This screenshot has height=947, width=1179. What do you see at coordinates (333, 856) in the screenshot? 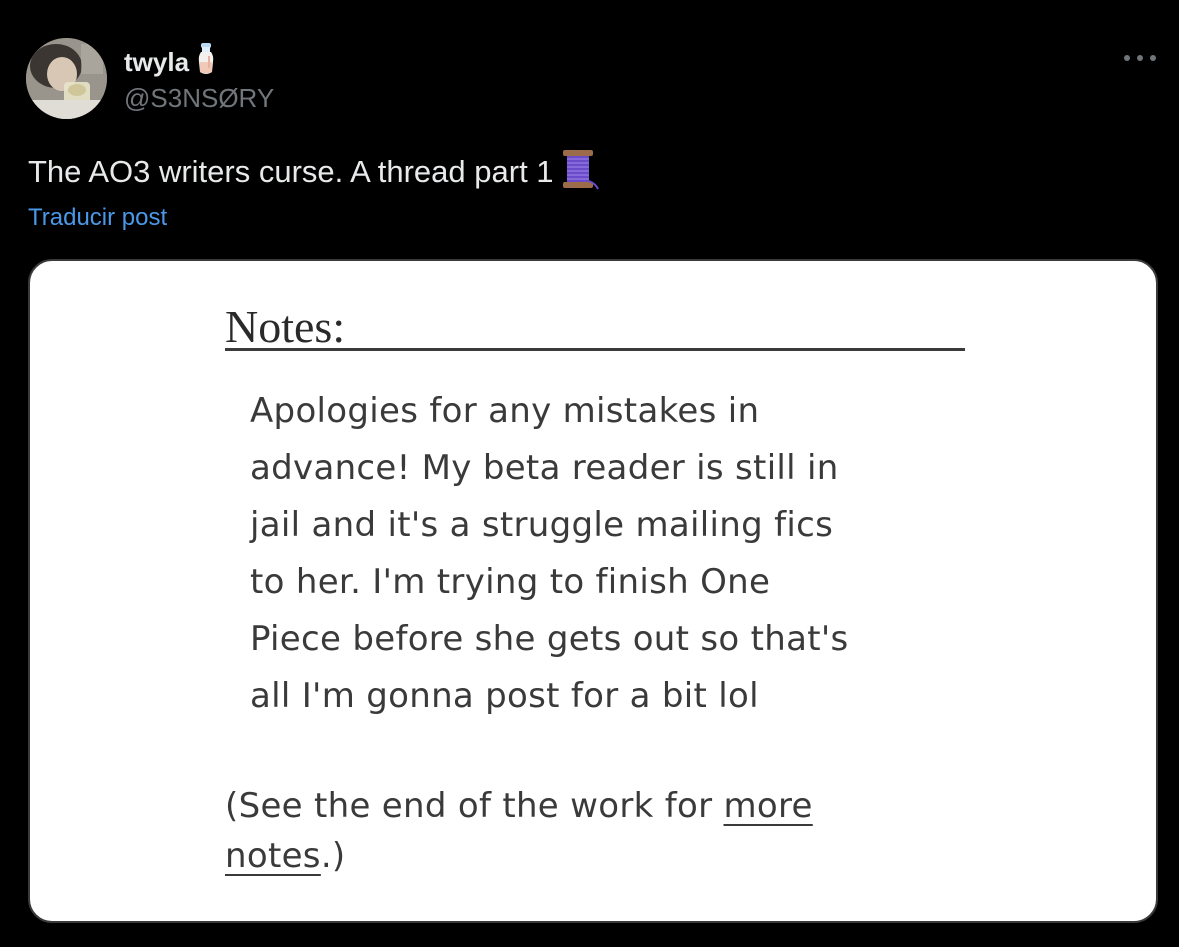
I see `see-end-suffix: .)` at bounding box center [333, 856].